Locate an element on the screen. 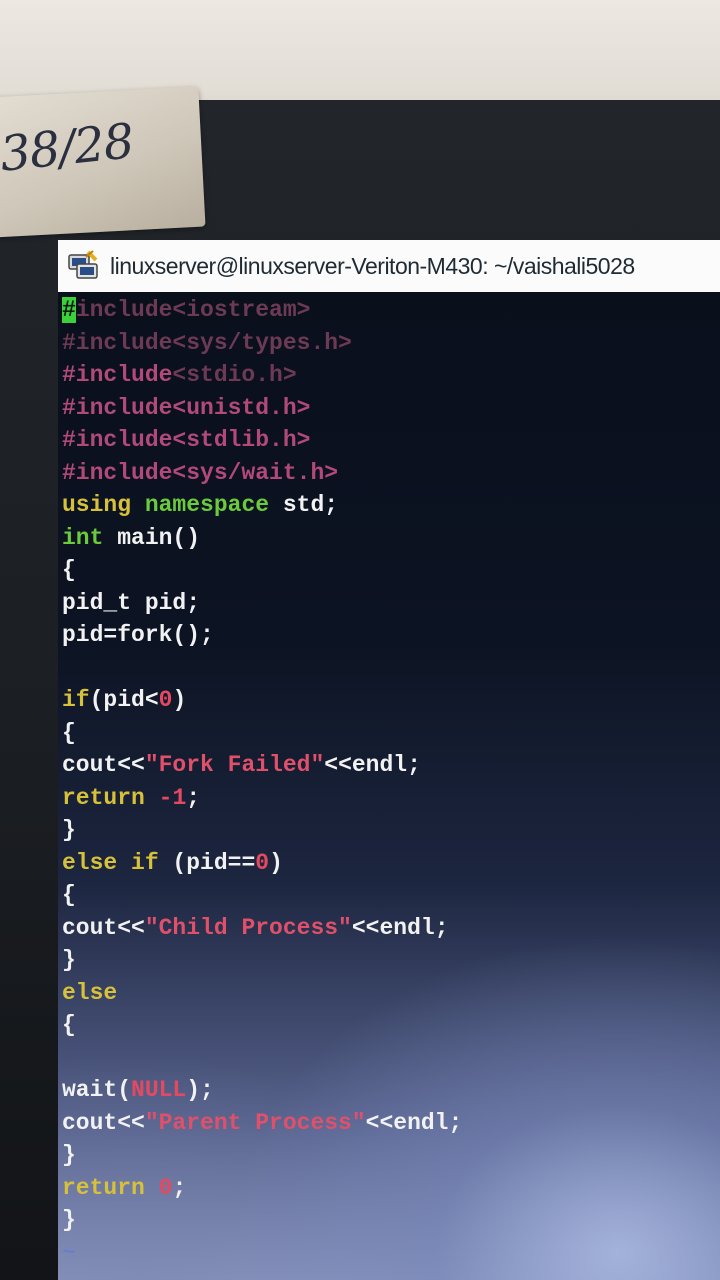  code-line: #include<sys/types.h> is located at coordinates (262, 343).